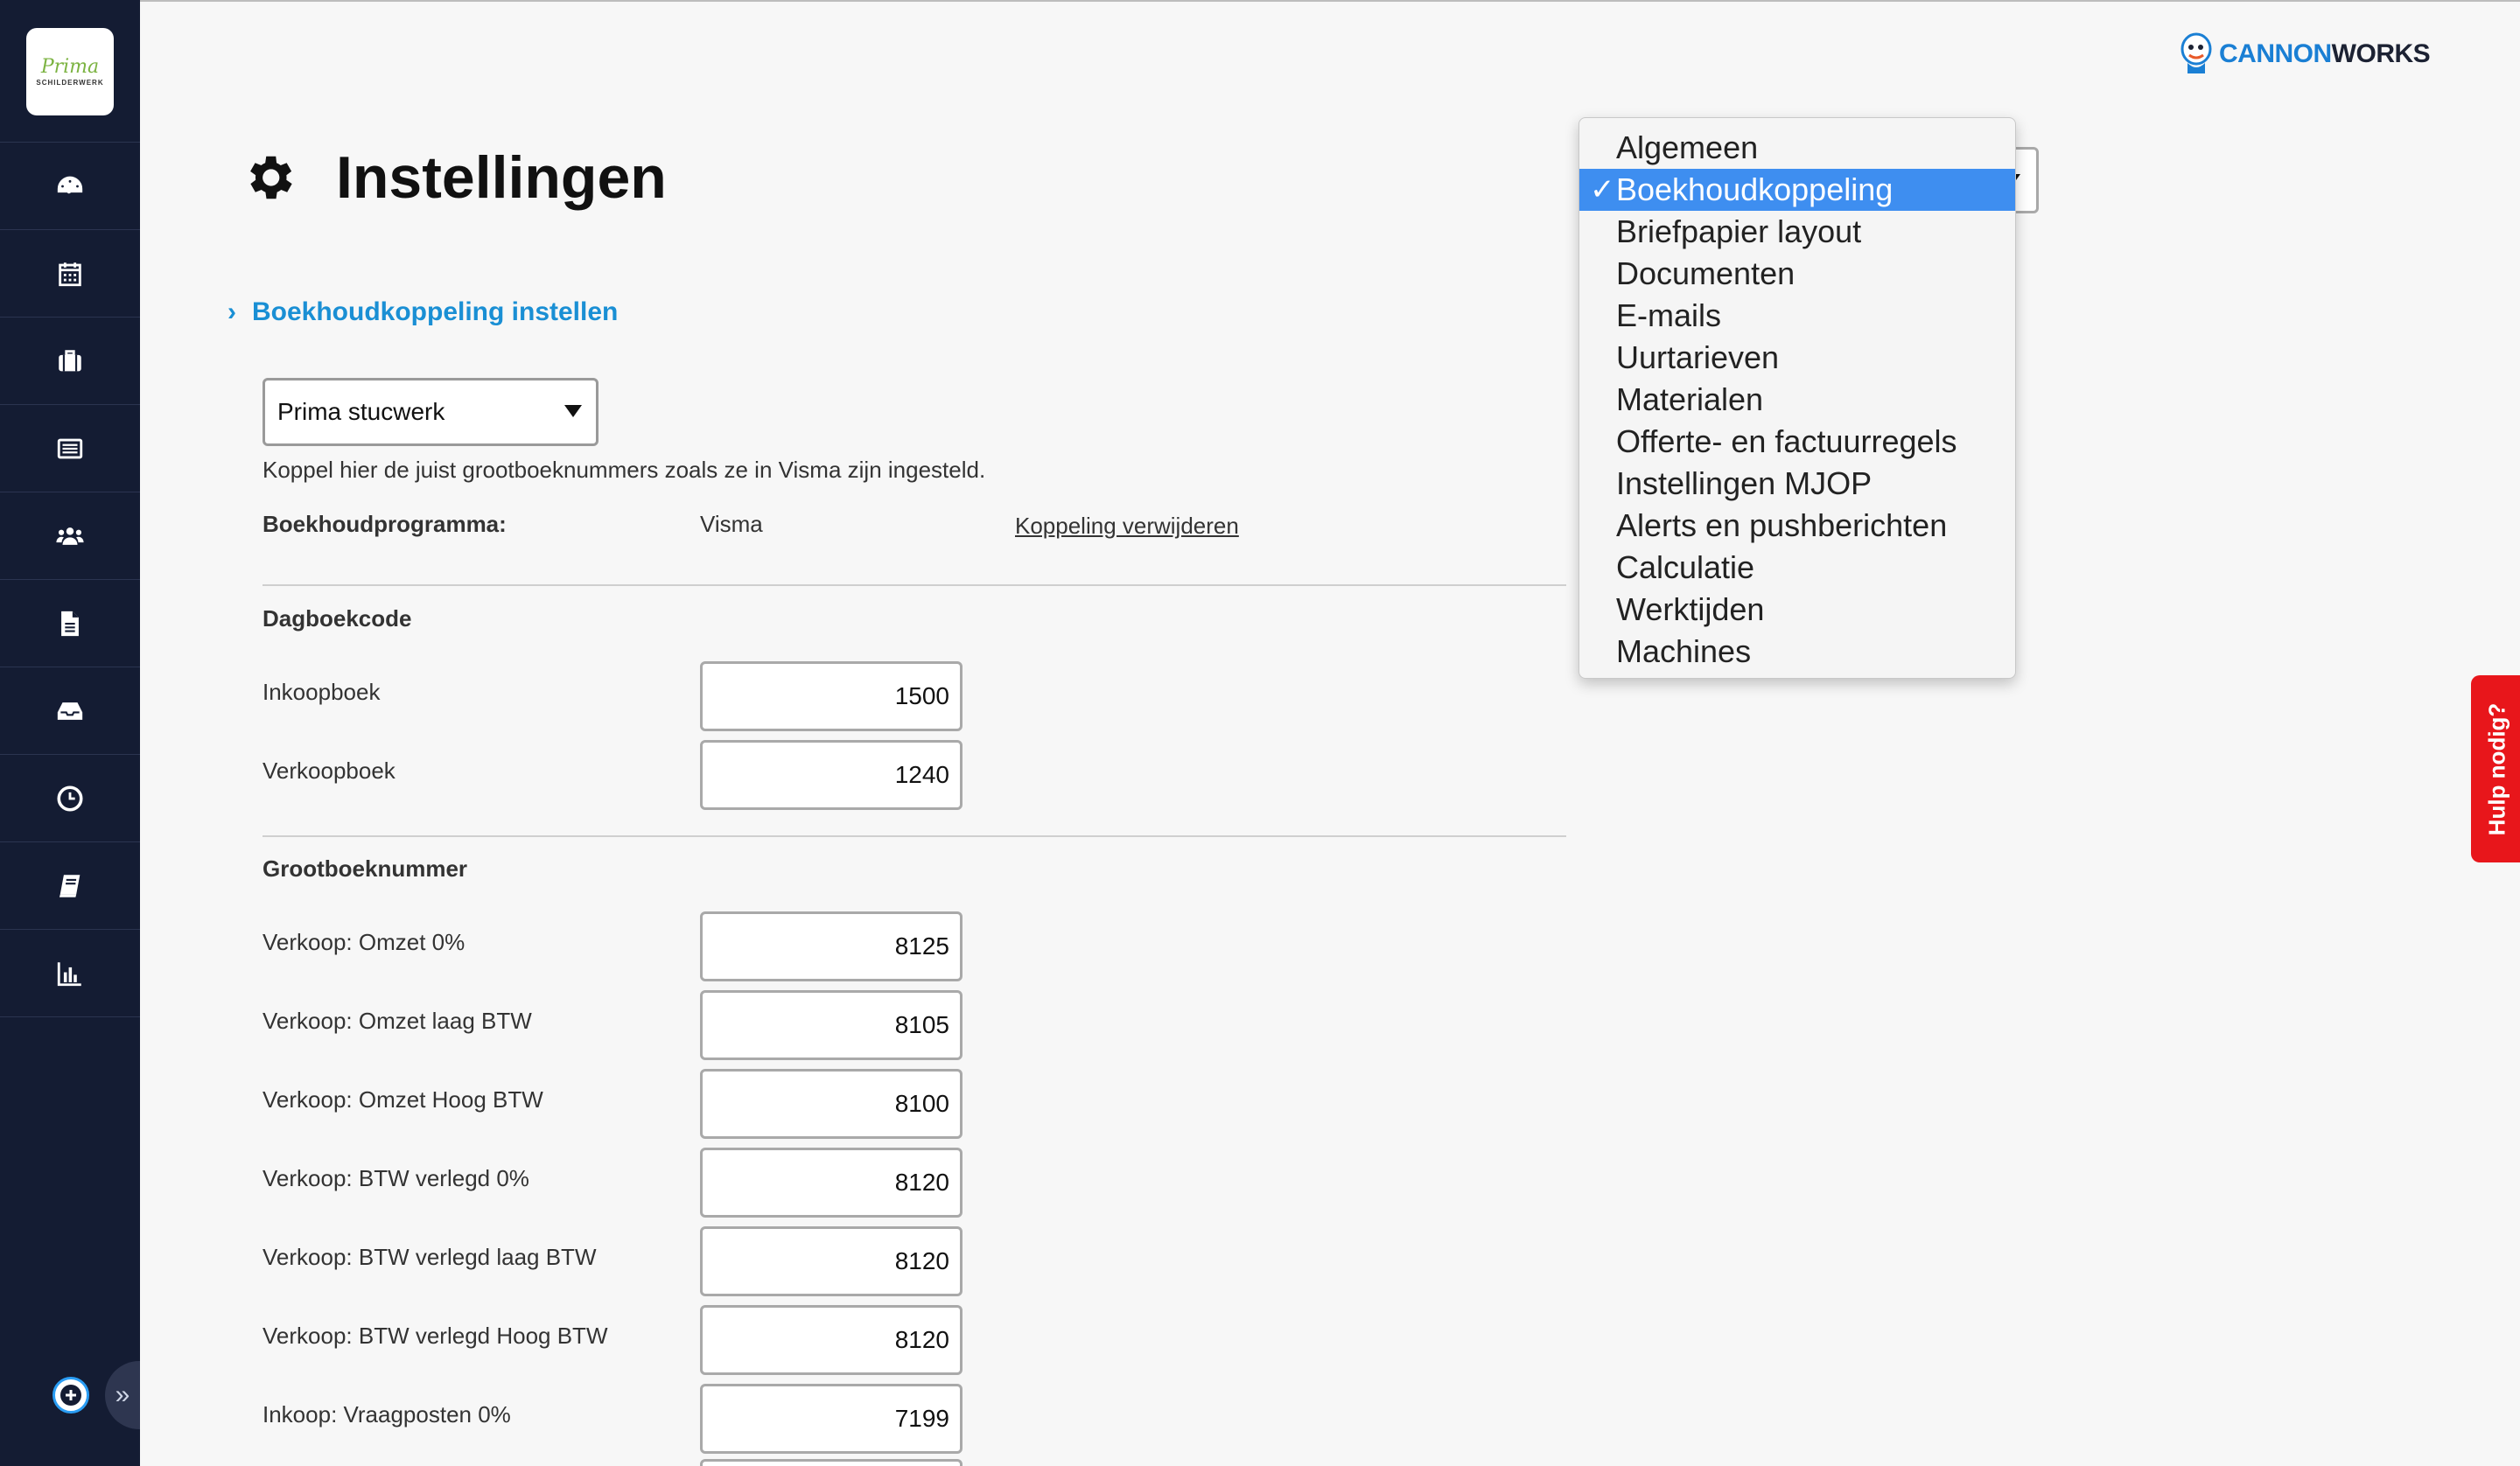  What do you see at coordinates (70, 66) in the screenshot?
I see `logo-main-text: Prima` at bounding box center [70, 66].